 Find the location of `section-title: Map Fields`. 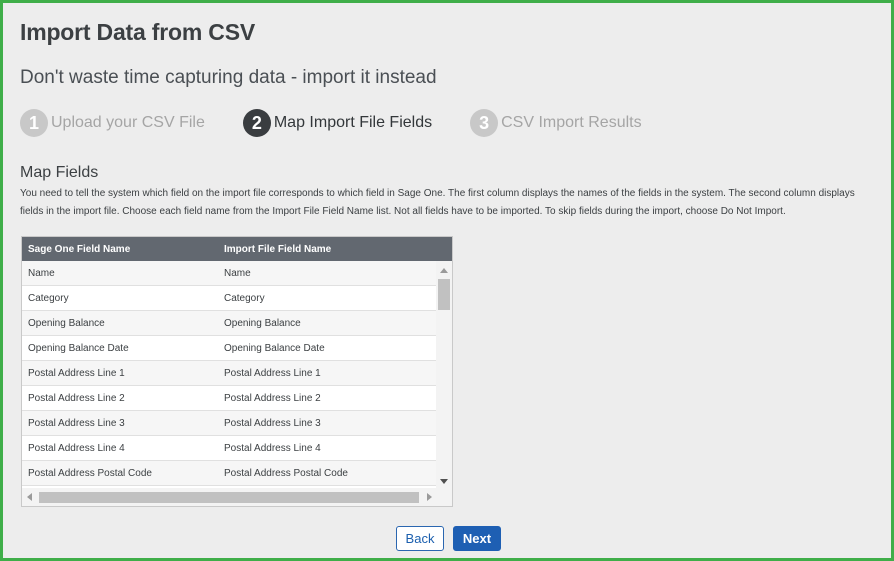

section-title: Map Fields is located at coordinates (59, 172).